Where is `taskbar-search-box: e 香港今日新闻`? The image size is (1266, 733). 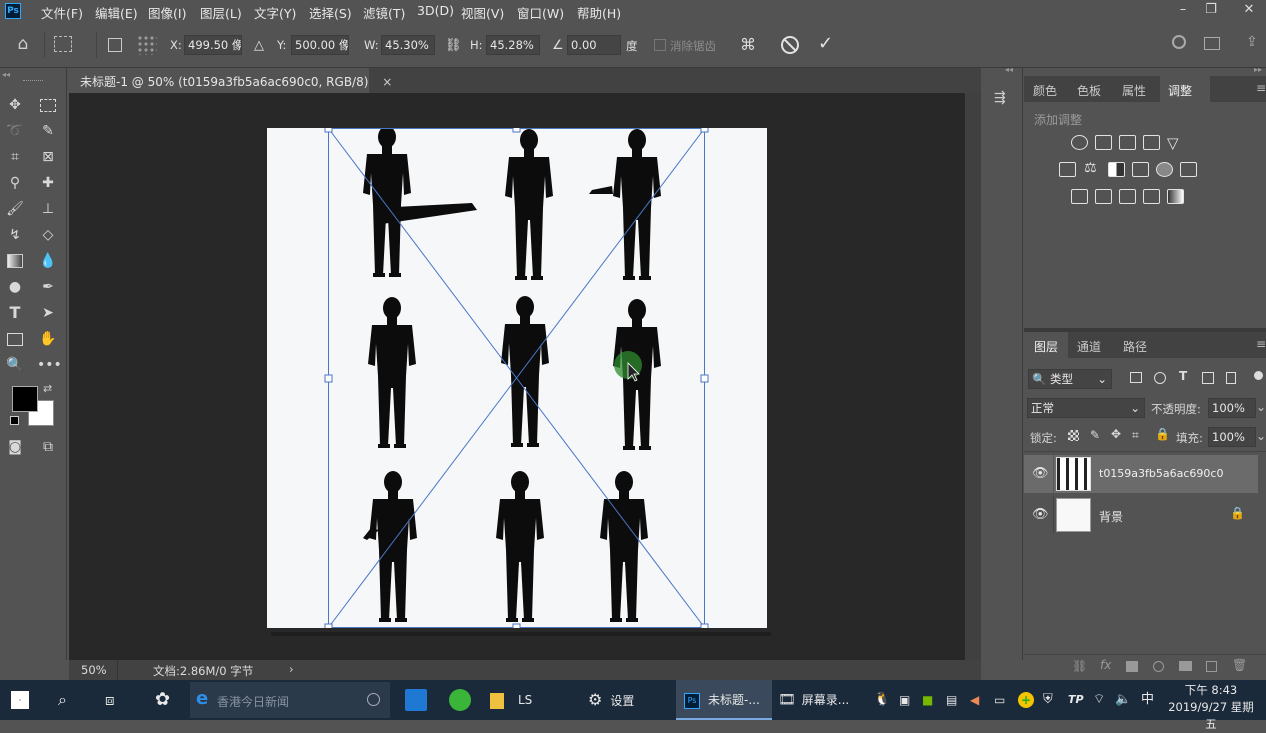
taskbar-search-box: e 香港今日新闻 is located at coordinates (290, 700).